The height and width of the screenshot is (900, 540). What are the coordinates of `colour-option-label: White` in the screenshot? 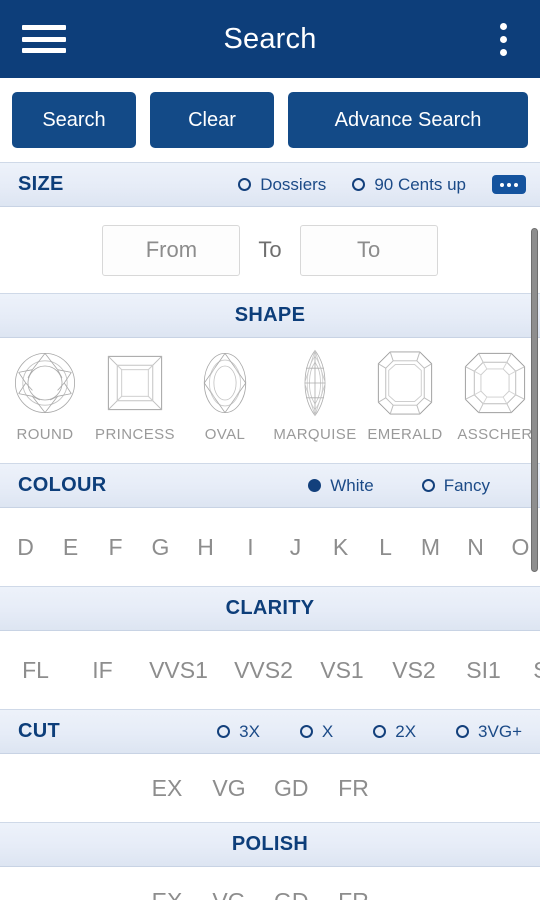 It's located at (352, 485).